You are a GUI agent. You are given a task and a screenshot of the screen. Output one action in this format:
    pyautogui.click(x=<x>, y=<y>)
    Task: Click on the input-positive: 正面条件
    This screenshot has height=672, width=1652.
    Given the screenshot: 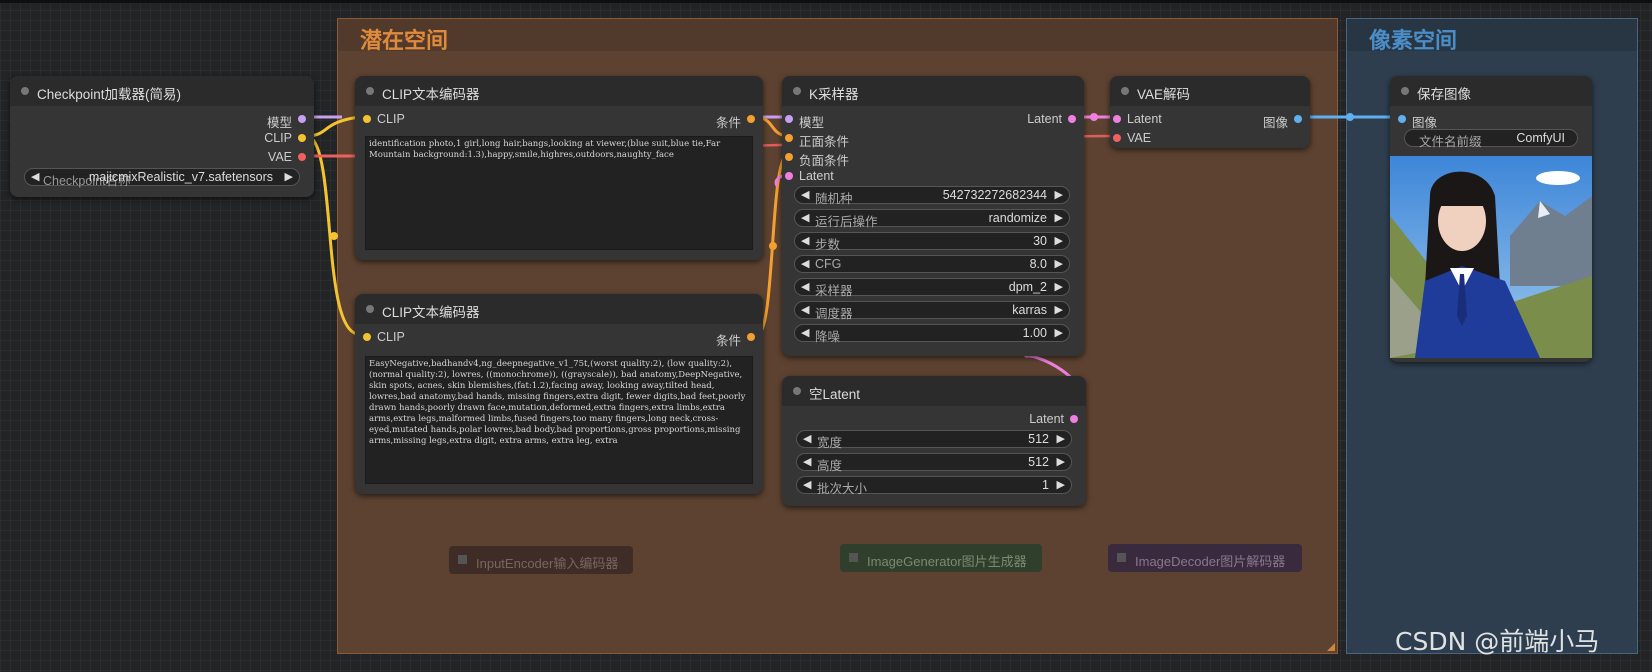 What is the action you would take?
    pyautogui.click(x=817, y=140)
    